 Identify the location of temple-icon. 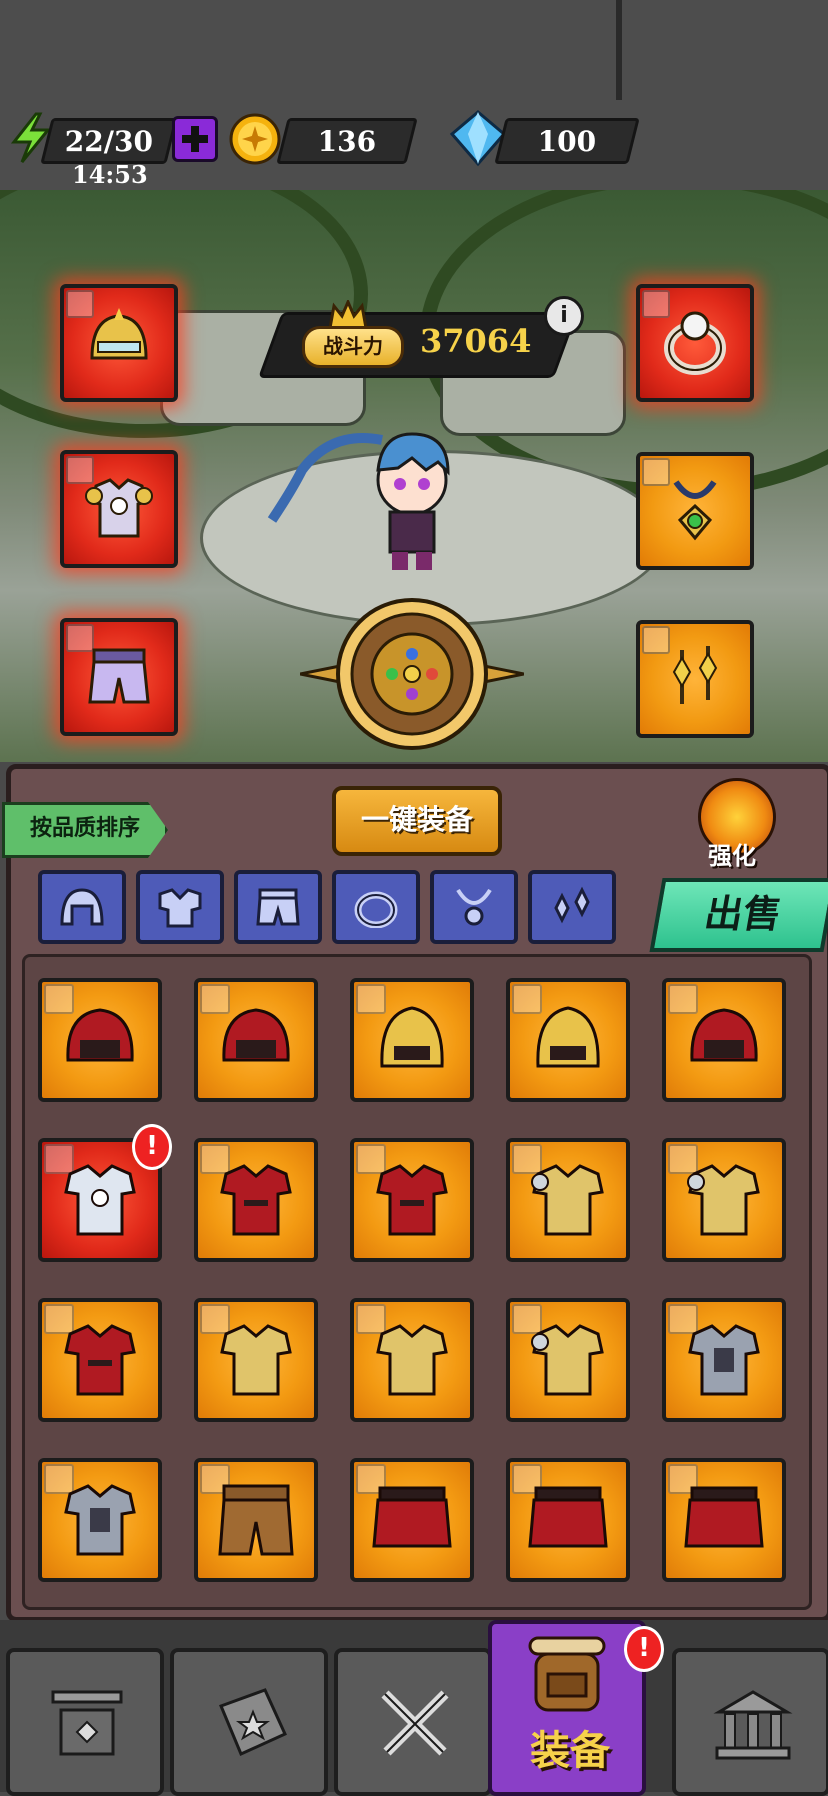
(753, 1725).